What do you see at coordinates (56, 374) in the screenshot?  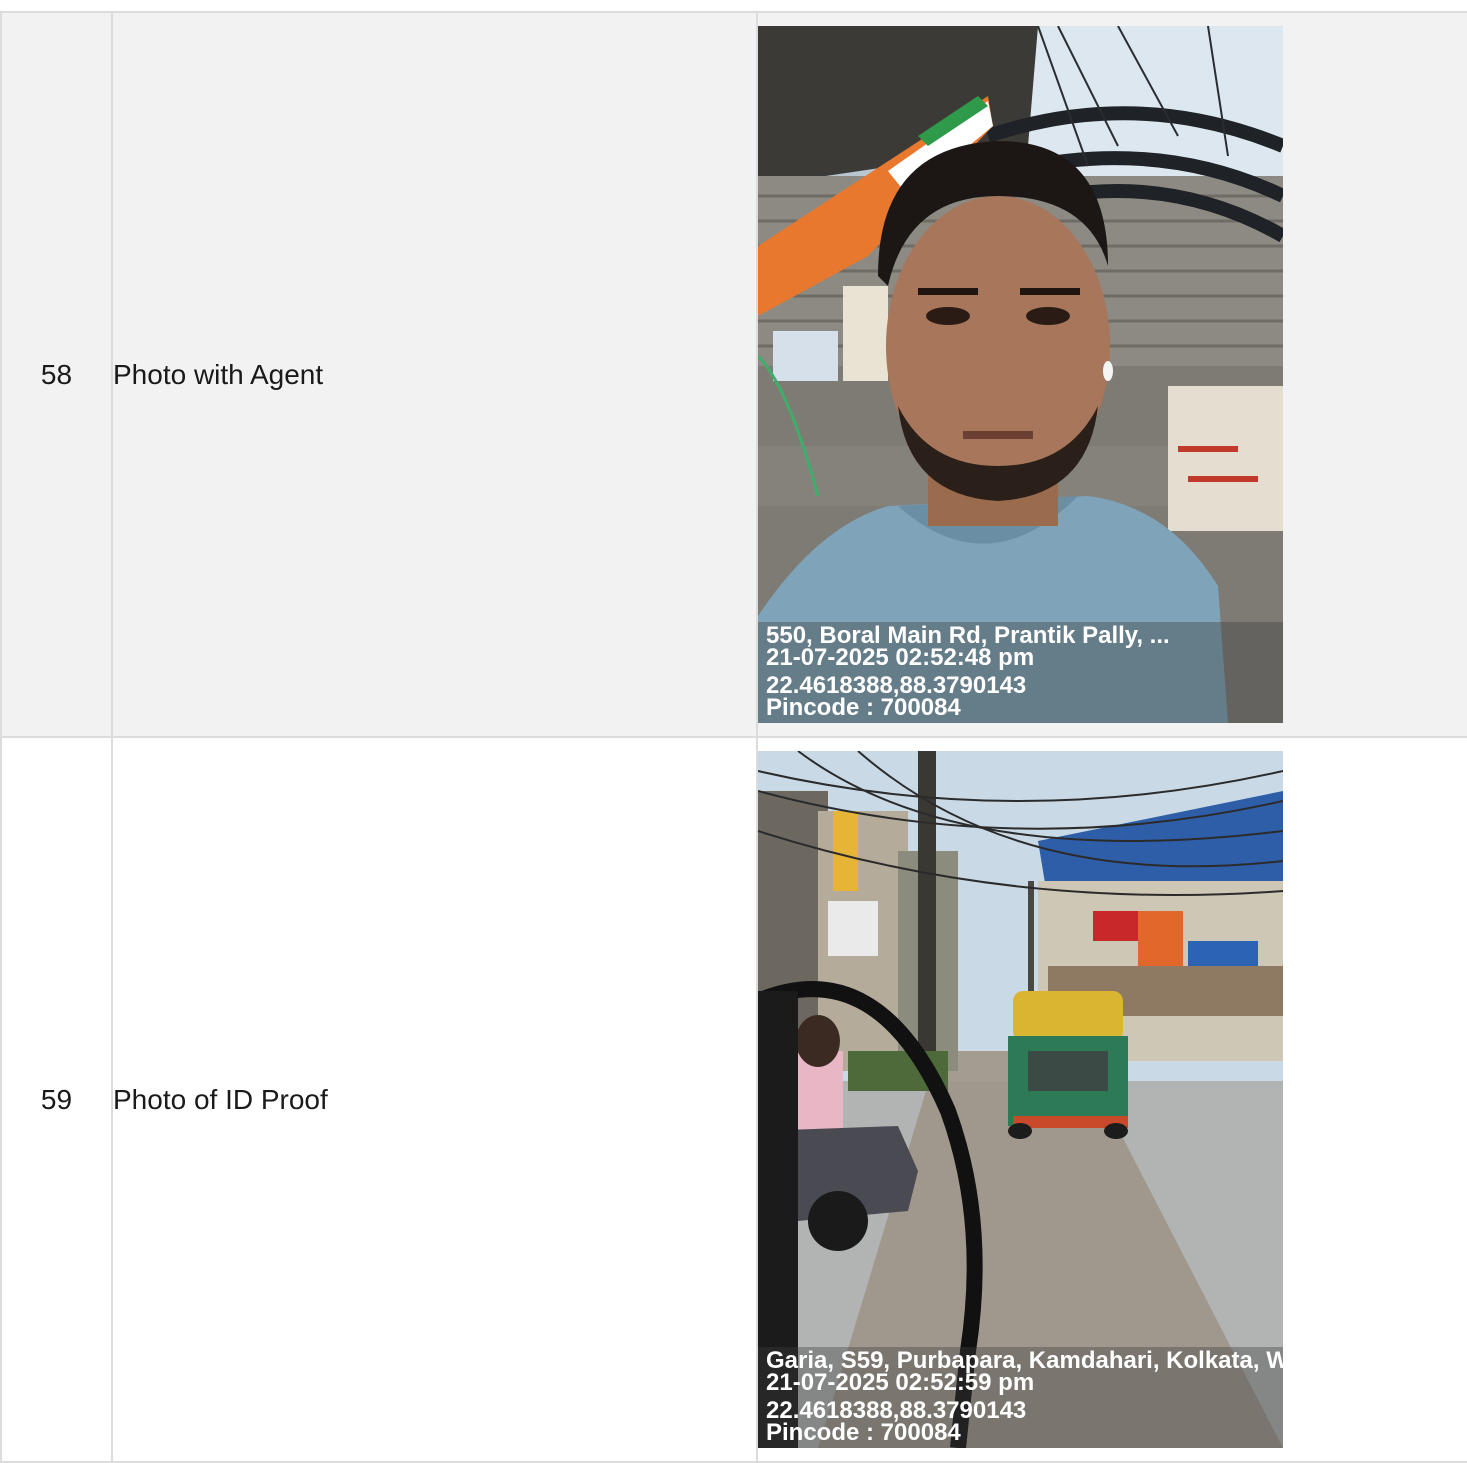 I see `row-number: 58` at bounding box center [56, 374].